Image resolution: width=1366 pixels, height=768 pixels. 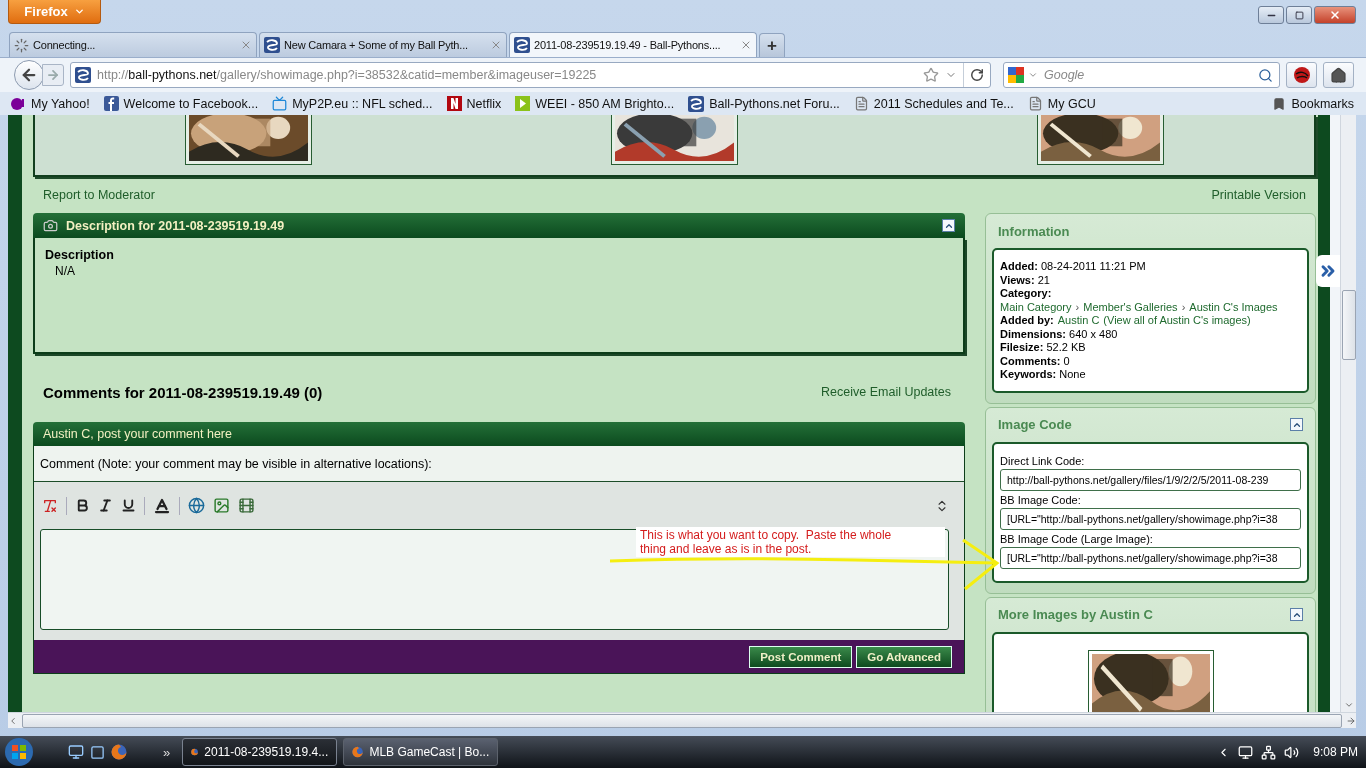 What do you see at coordinates (1292, 752) in the screenshot?
I see `volume-icon` at bounding box center [1292, 752].